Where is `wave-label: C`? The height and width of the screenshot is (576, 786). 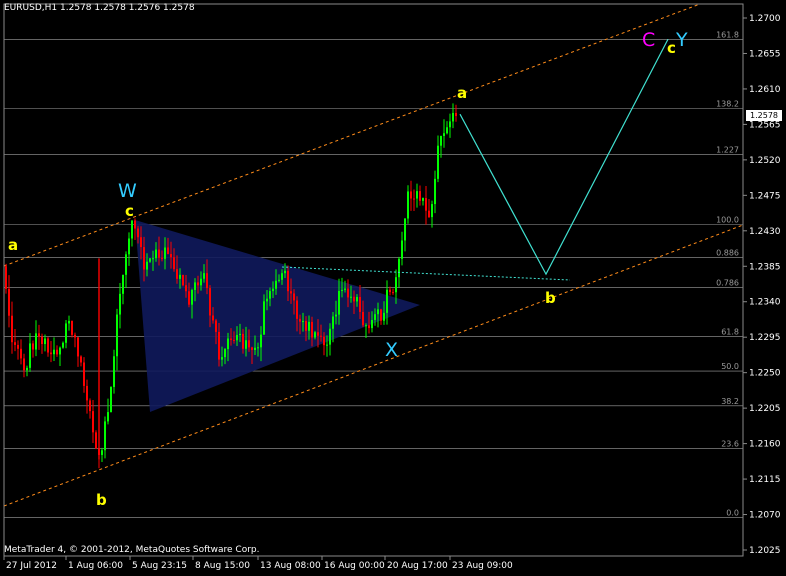 wave-label: C is located at coordinates (648, 40).